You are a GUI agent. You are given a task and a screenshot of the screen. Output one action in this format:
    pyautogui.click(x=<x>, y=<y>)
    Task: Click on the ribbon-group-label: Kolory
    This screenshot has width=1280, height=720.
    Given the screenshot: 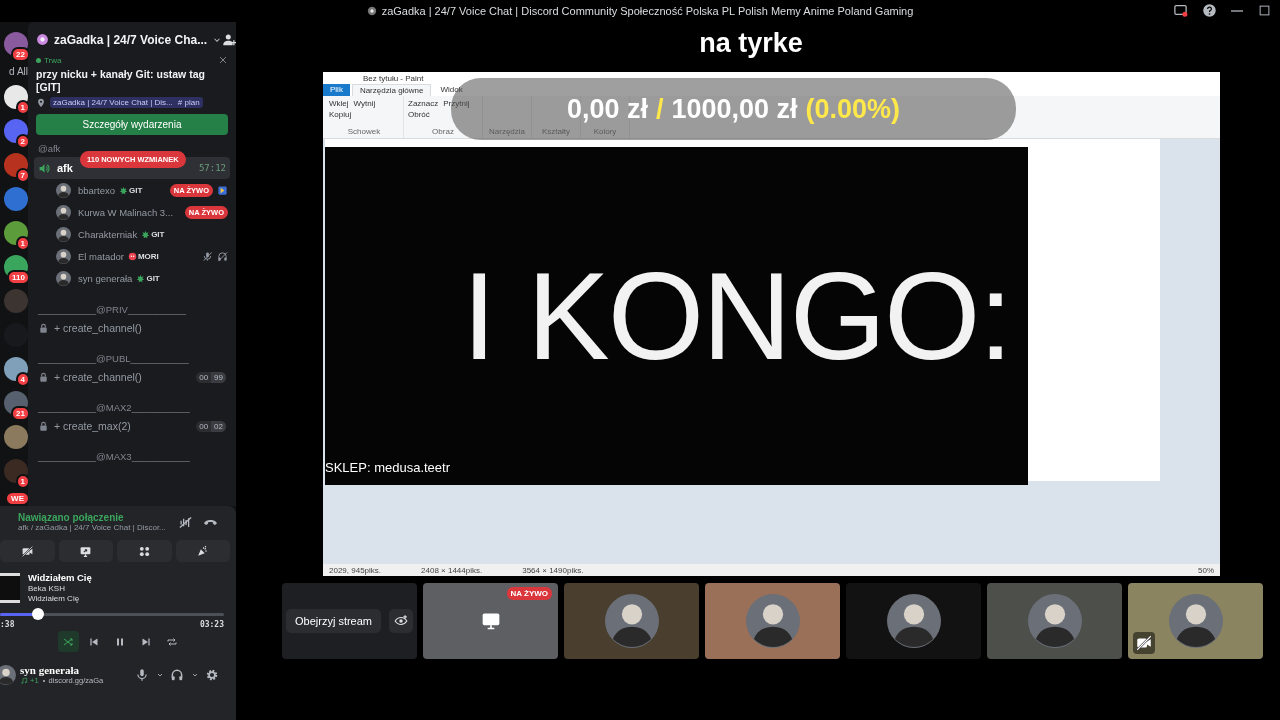 What is the action you would take?
    pyautogui.click(x=605, y=131)
    